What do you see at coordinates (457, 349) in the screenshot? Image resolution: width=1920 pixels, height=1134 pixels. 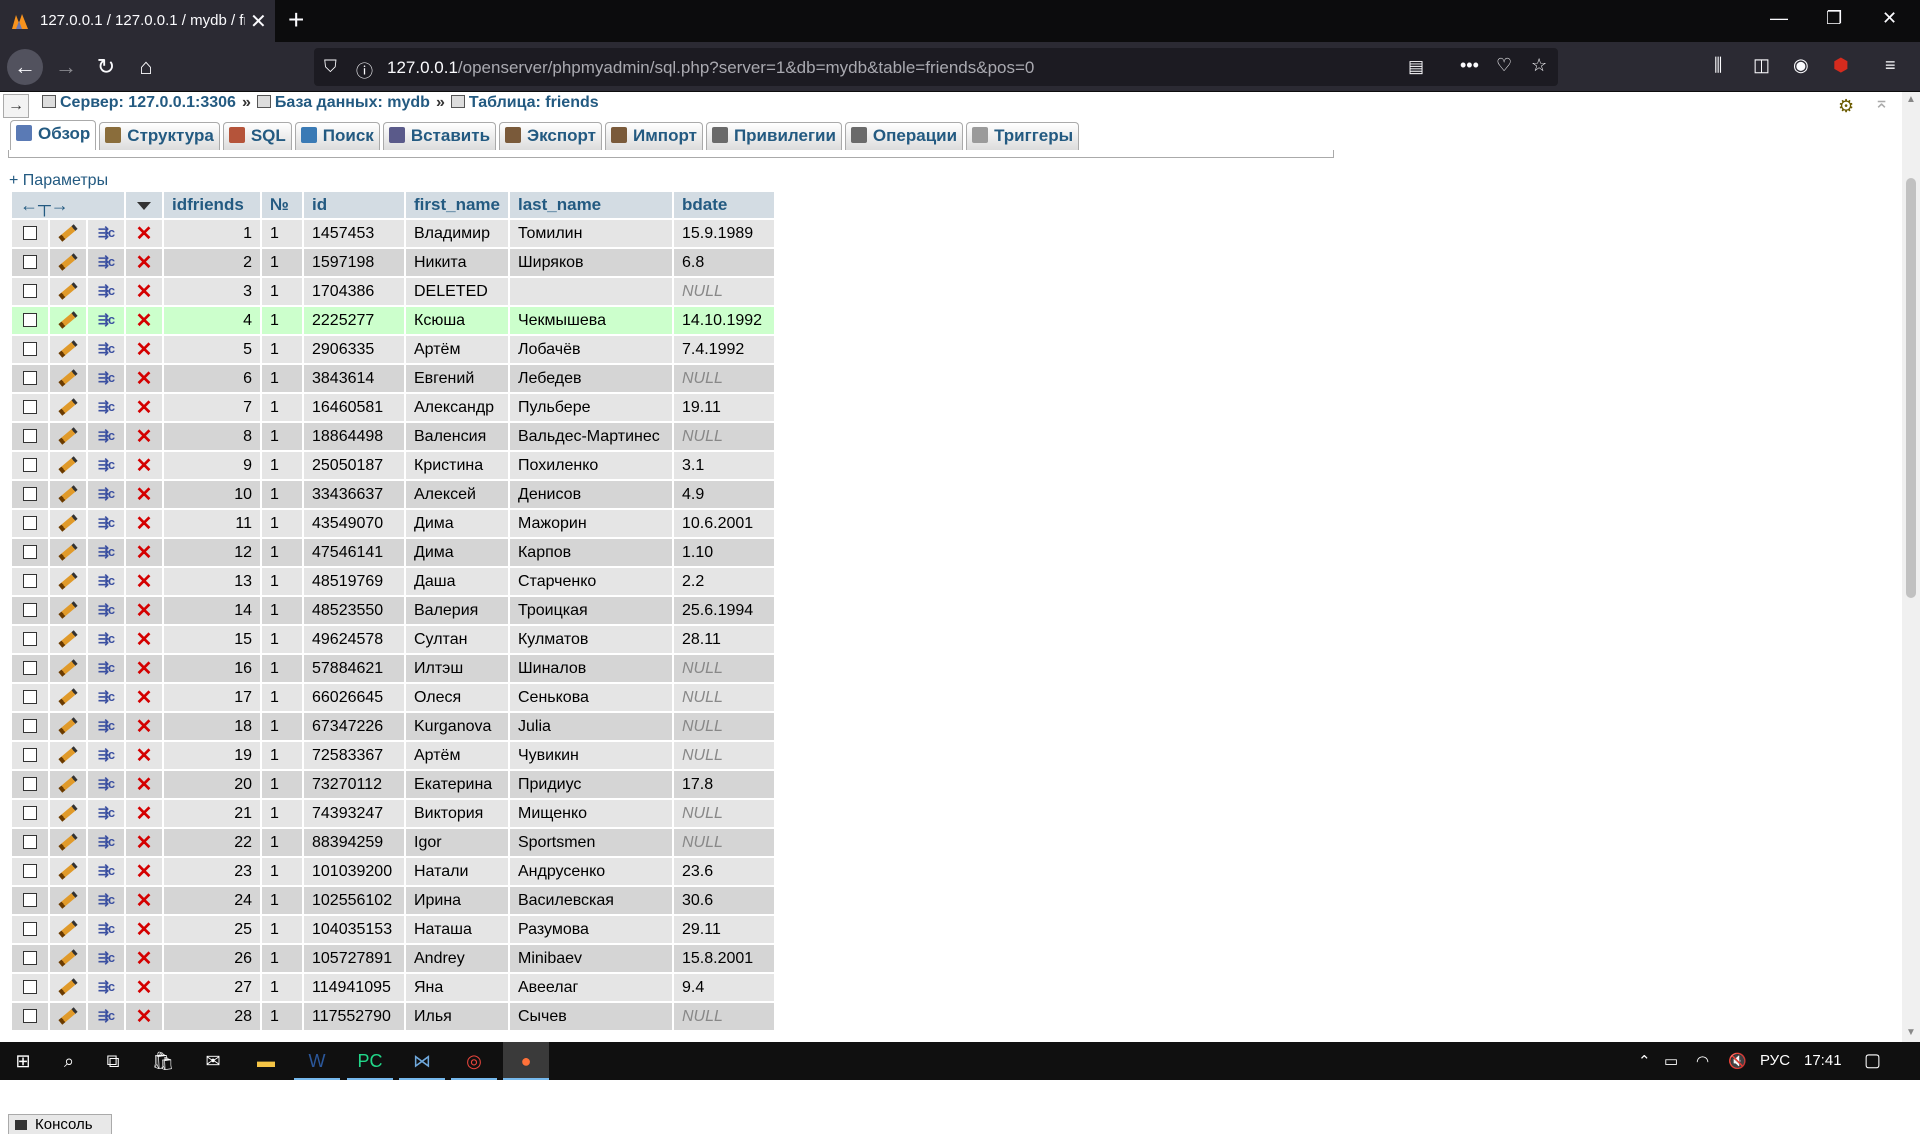 I see `cell-first-name: Артём` at bounding box center [457, 349].